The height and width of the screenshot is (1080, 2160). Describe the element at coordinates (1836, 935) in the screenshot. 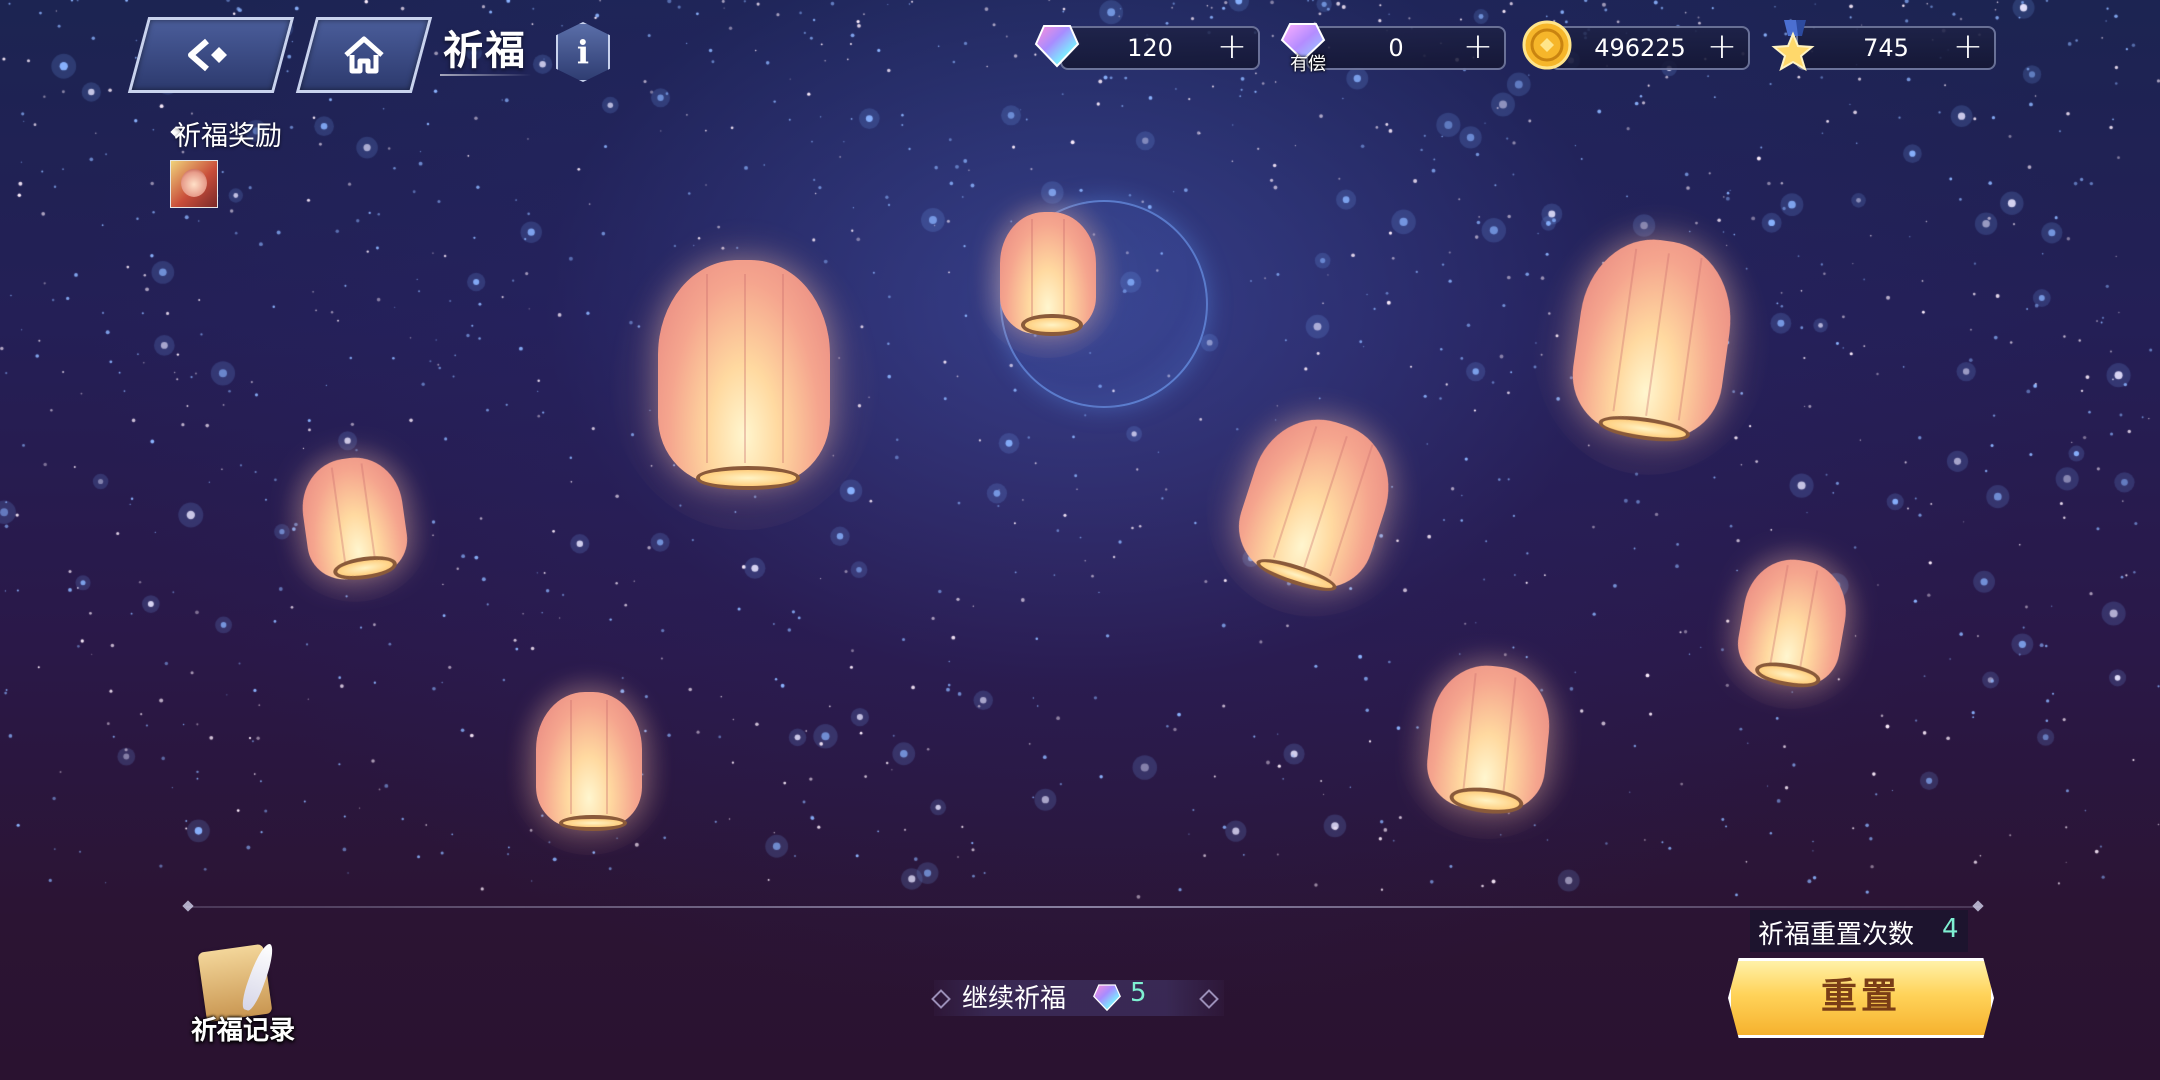

I see `reset-count-label: 祈福重置次数` at that location.